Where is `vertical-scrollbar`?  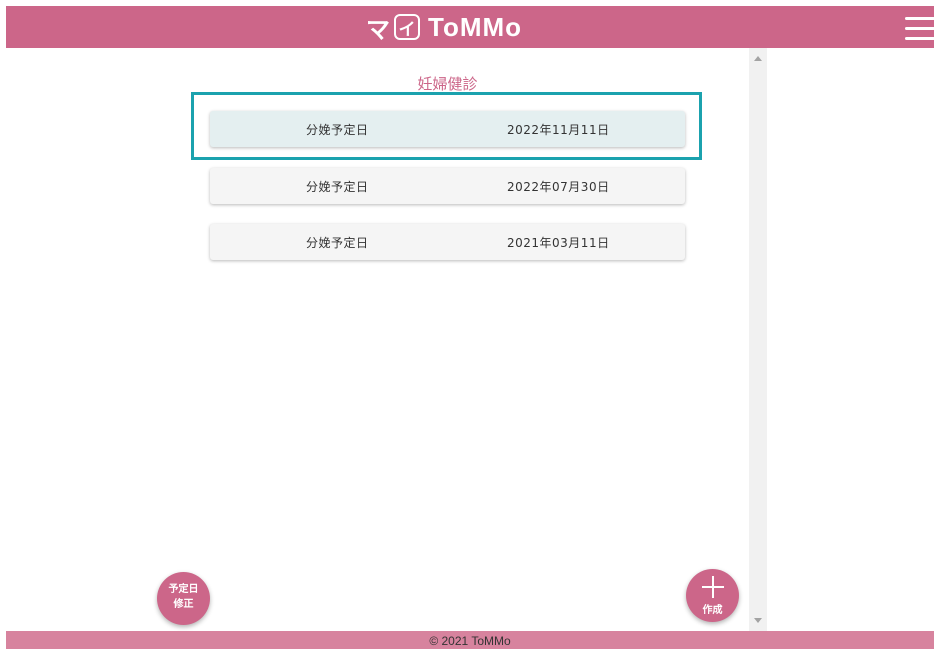
vertical-scrollbar is located at coordinates (758, 339).